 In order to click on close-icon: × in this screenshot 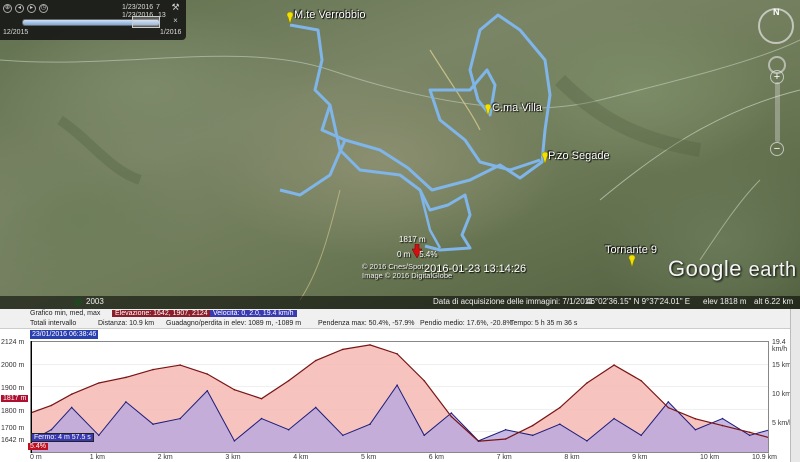, I will do `click(175, 21)`.